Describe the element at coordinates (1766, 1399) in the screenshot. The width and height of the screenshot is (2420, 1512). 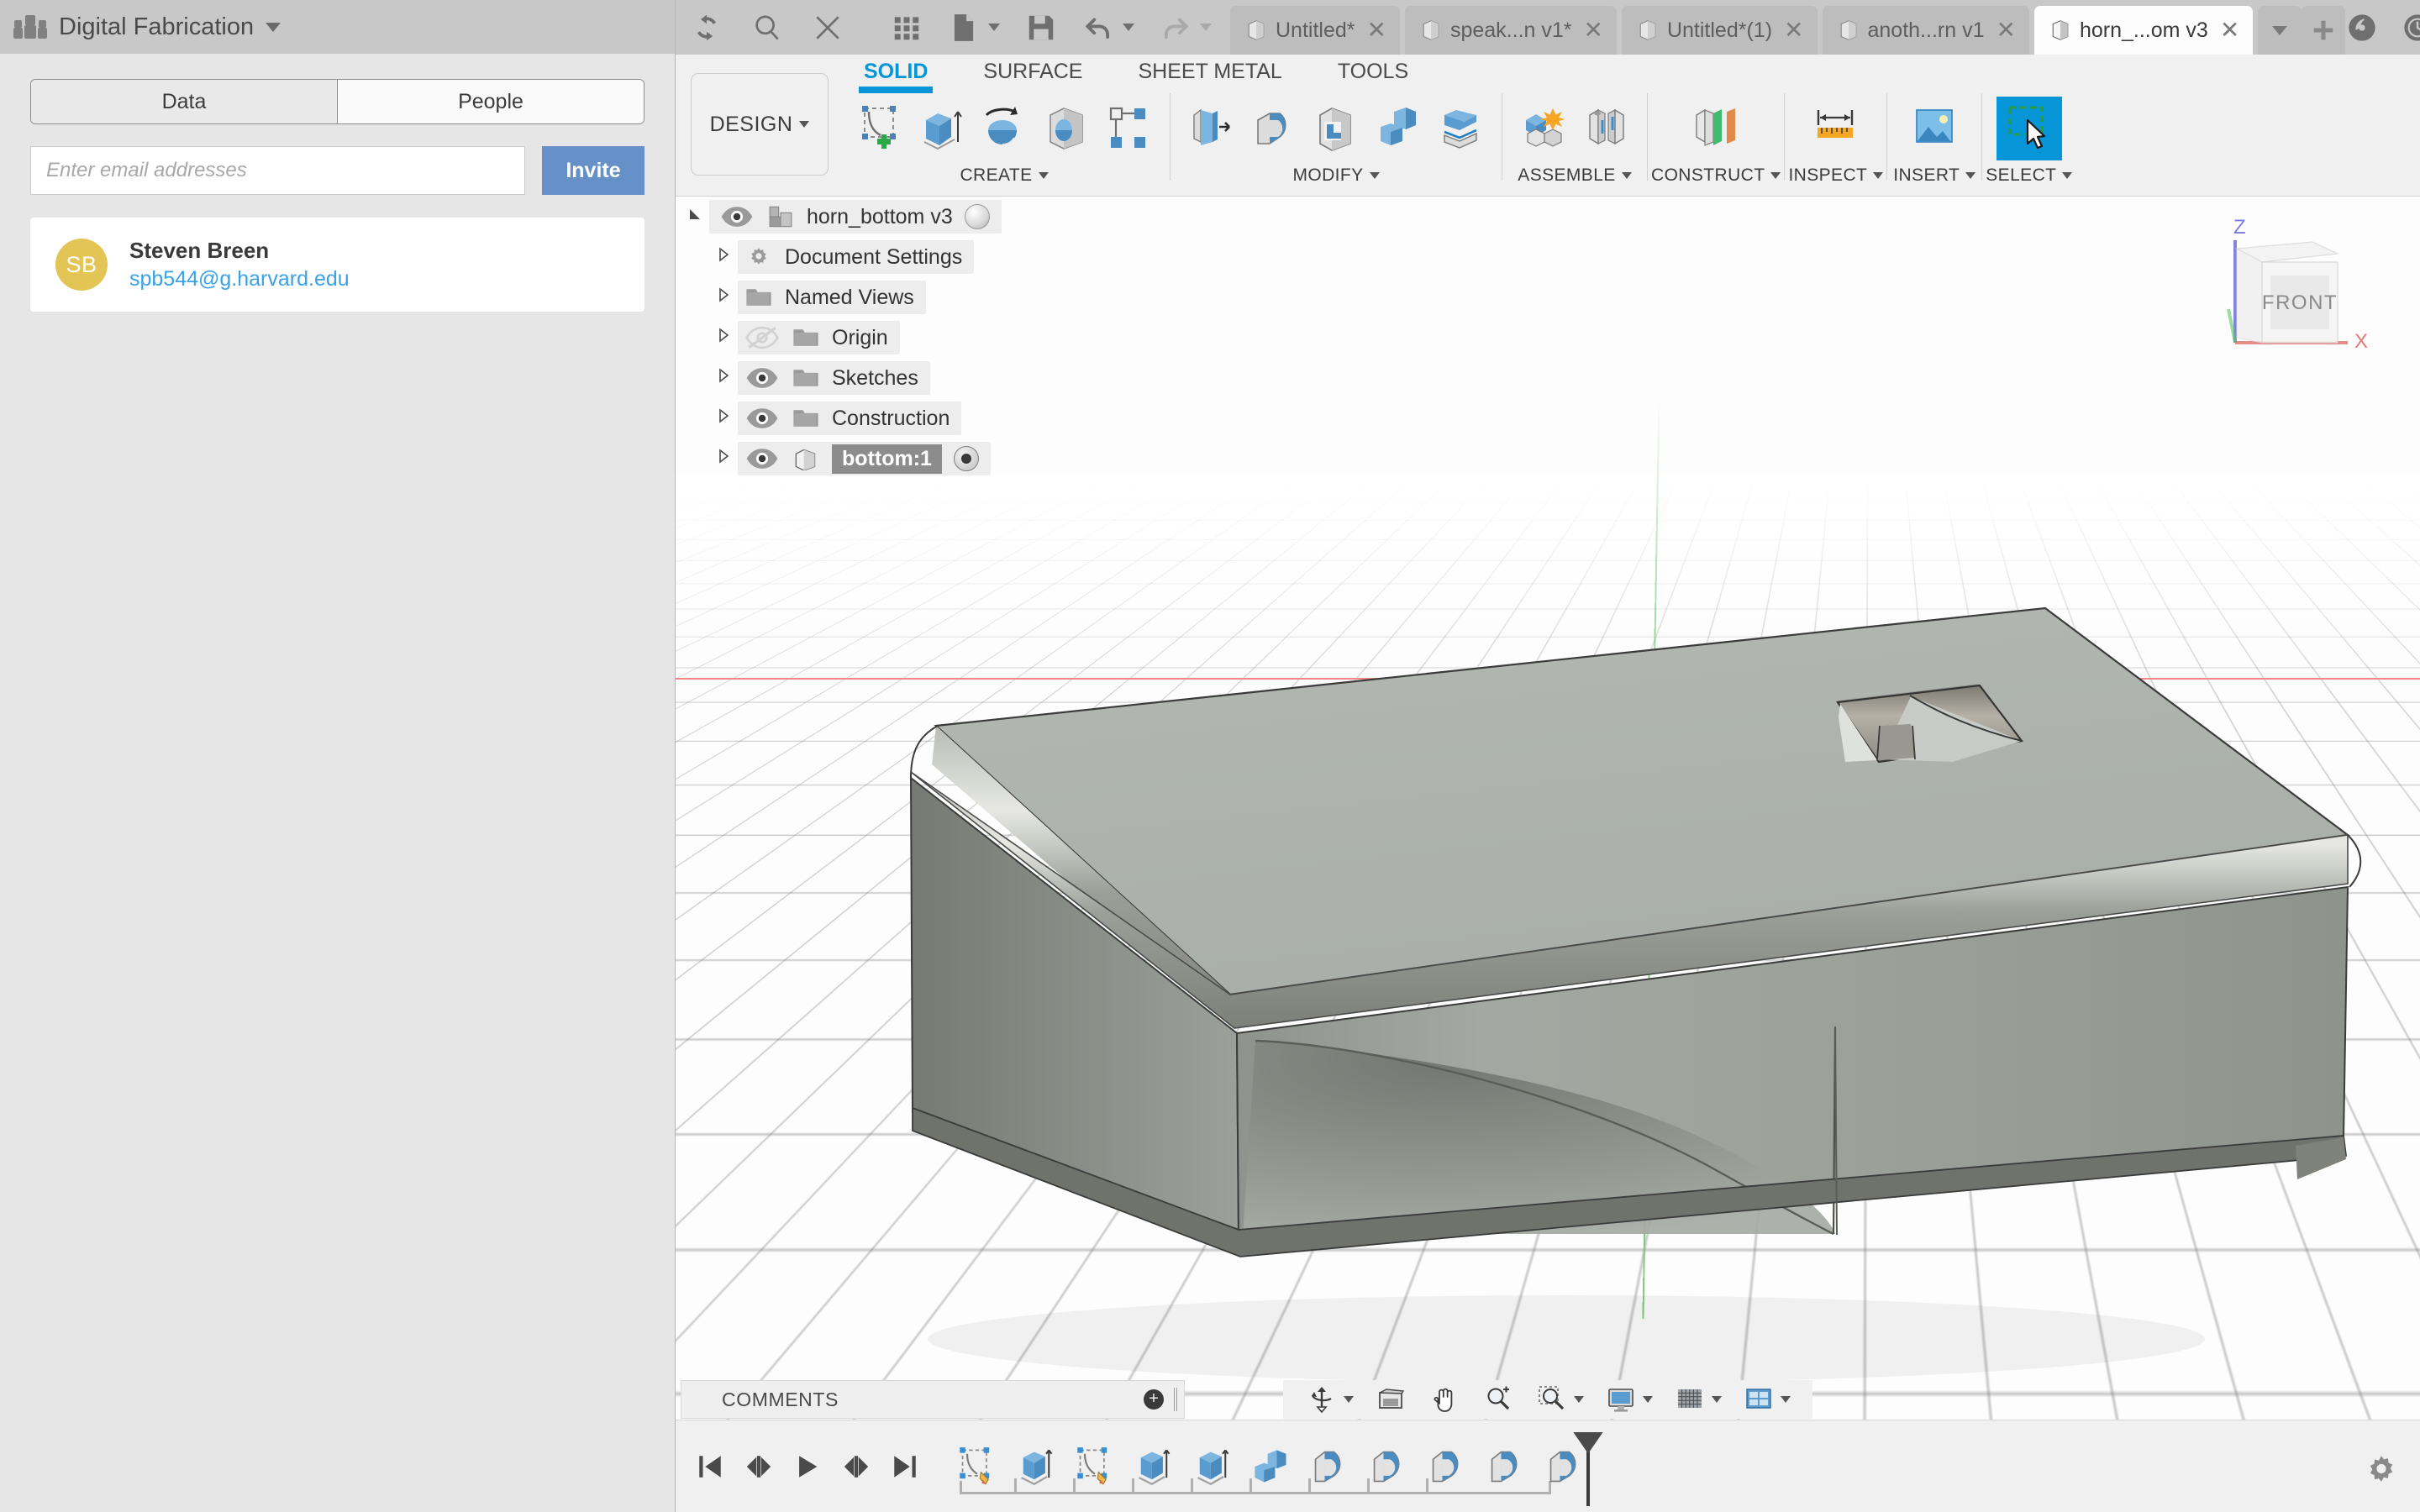
I see `viewports-icon` at that location.